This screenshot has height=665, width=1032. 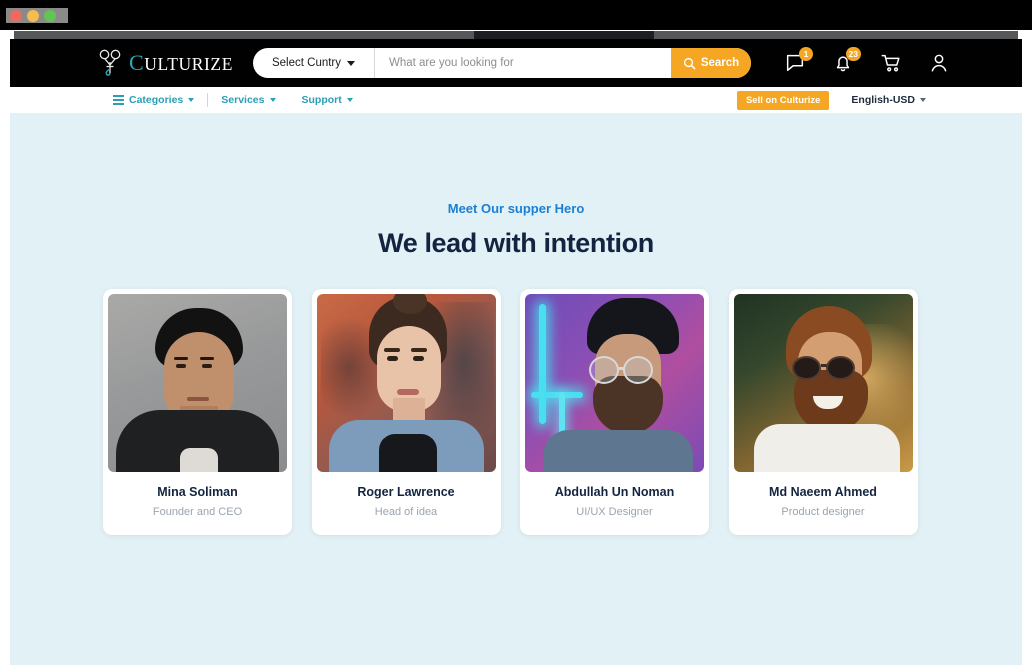 What do you see at coordinates (181, 62) in the screenshot?
I see `brand-name: CULTURIZE` at bounding box center [181, 62].